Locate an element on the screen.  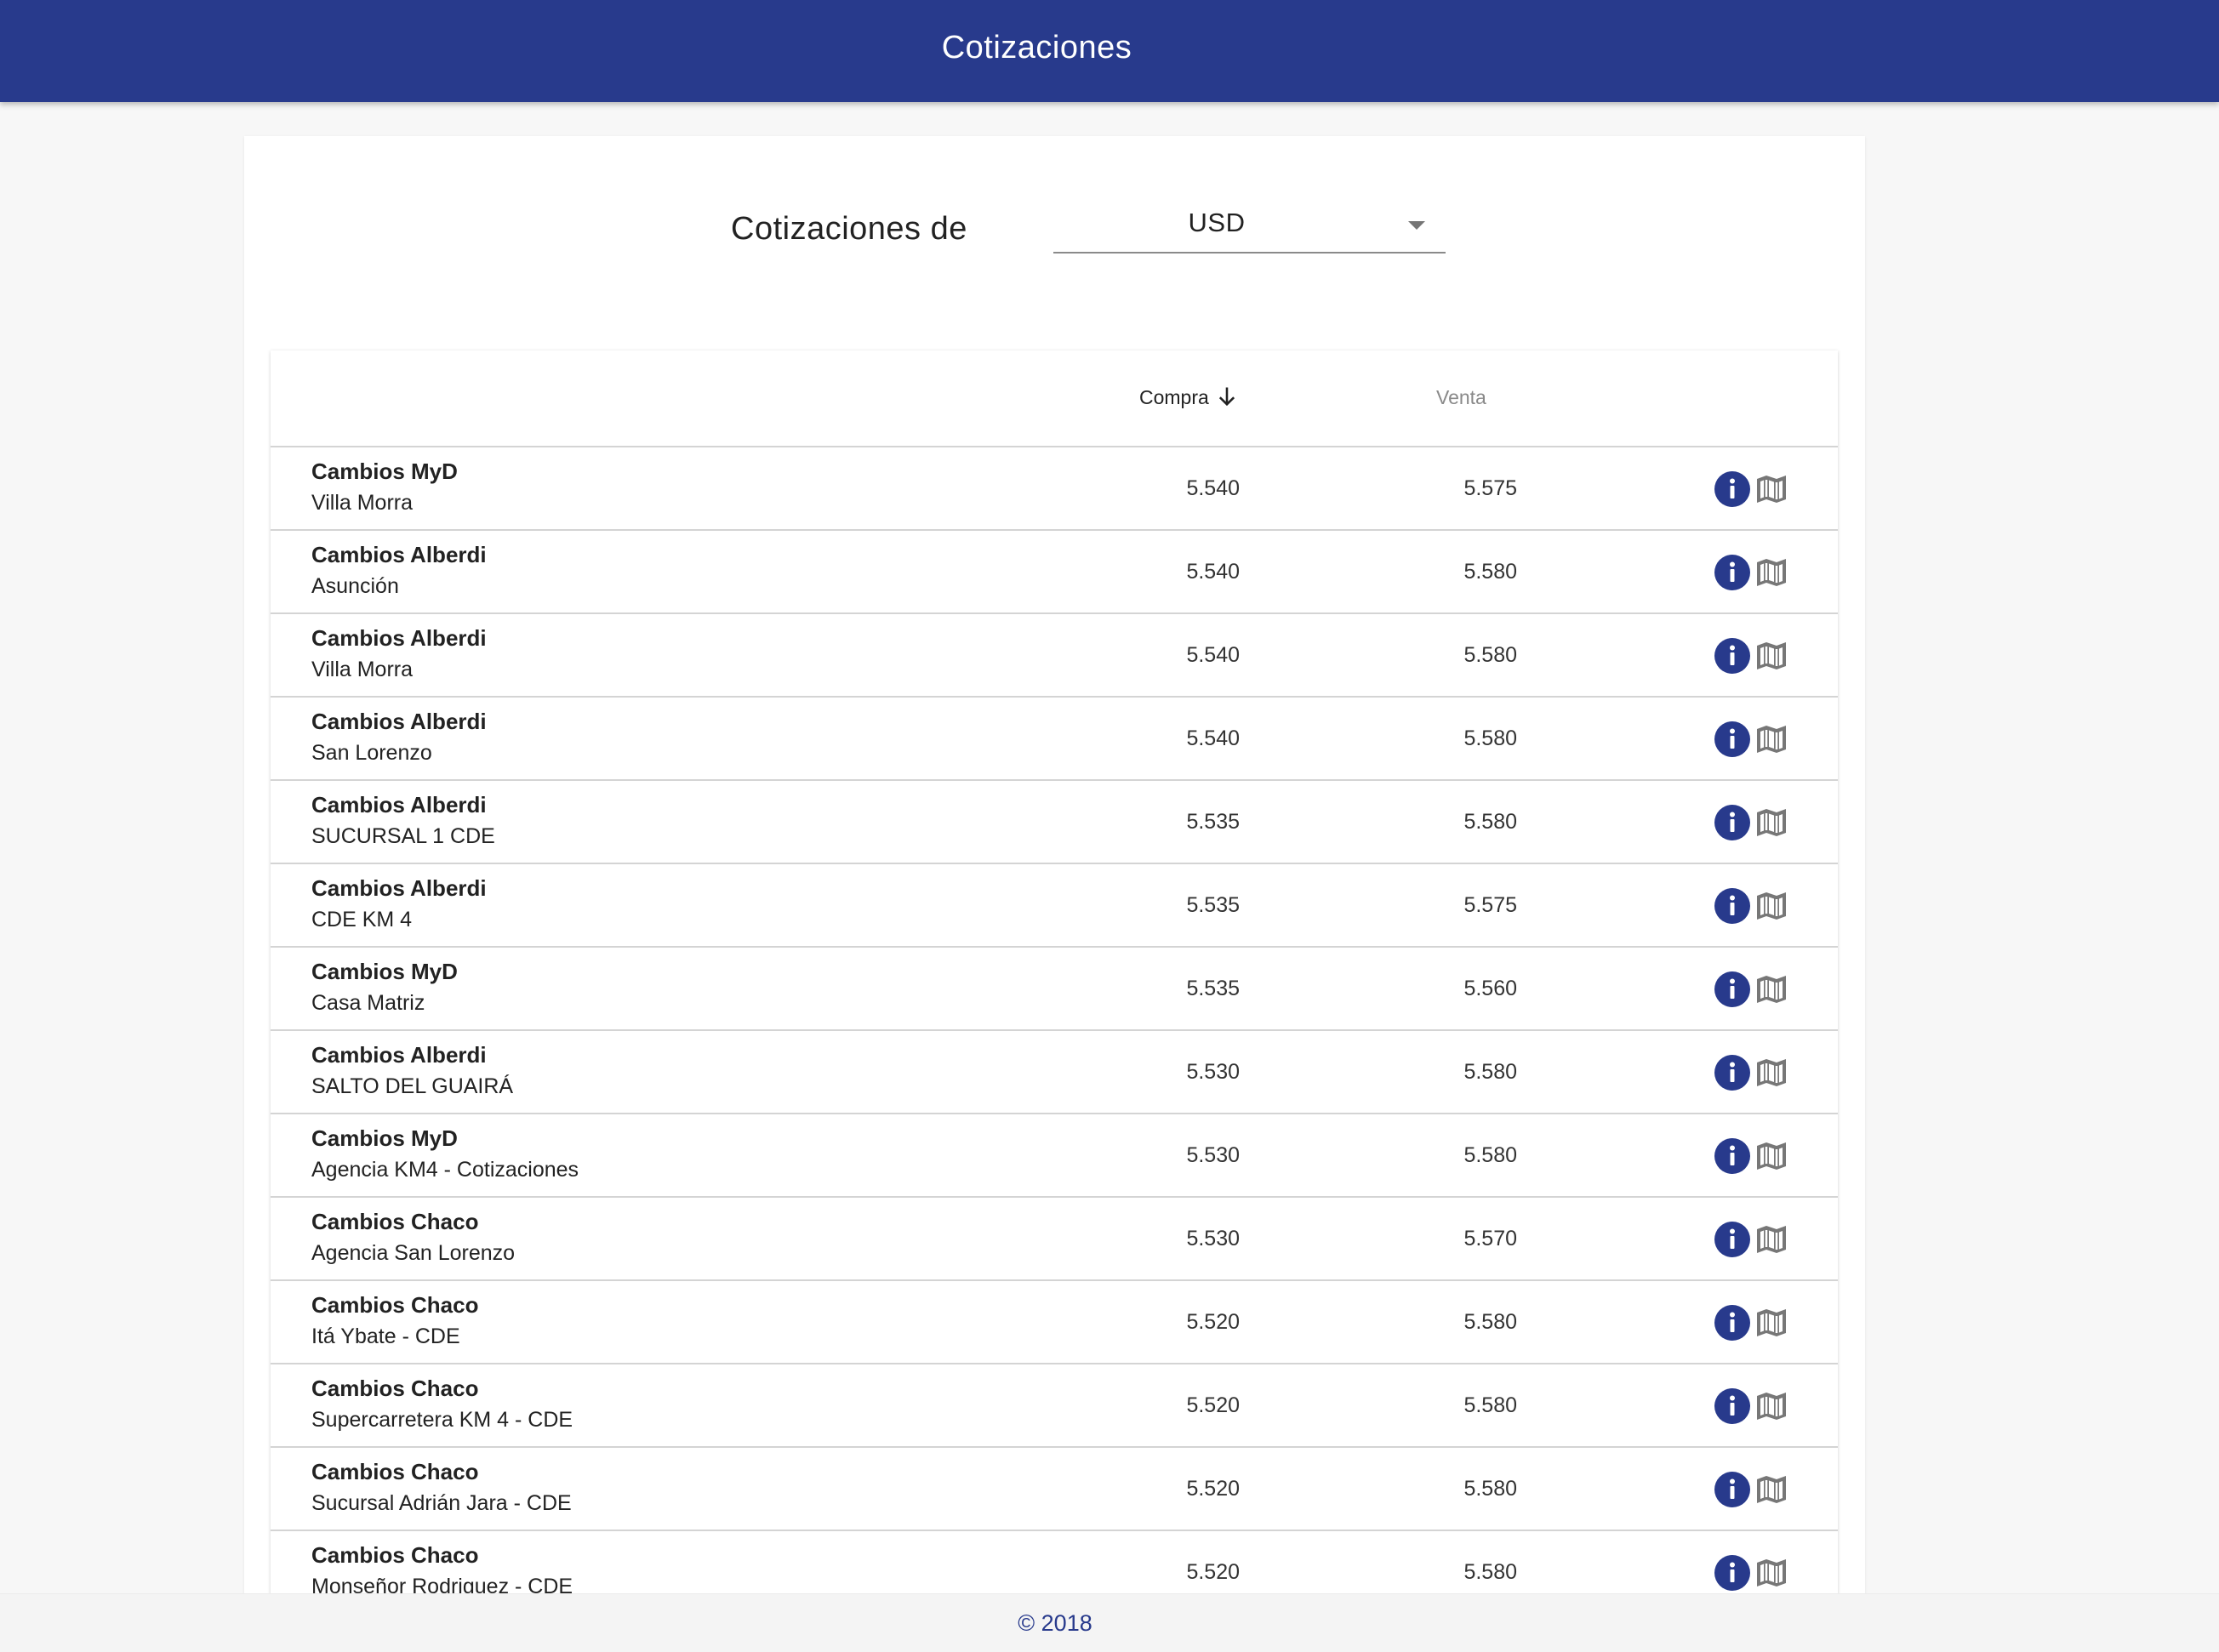
table-row: Cambios Alberdi CDE KM 4 5.535 5.575 is located at coordinates (1054, 906).